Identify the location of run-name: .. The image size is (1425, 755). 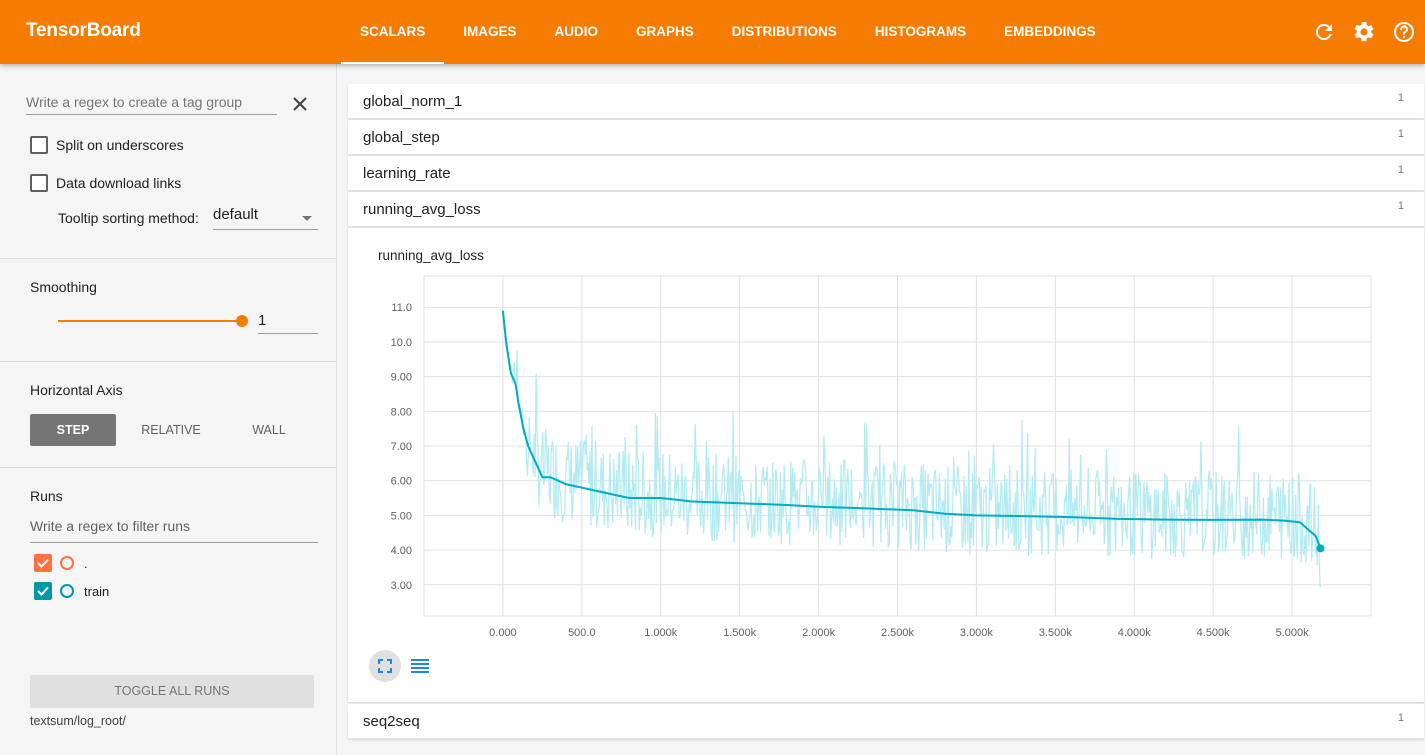
(86, 563).